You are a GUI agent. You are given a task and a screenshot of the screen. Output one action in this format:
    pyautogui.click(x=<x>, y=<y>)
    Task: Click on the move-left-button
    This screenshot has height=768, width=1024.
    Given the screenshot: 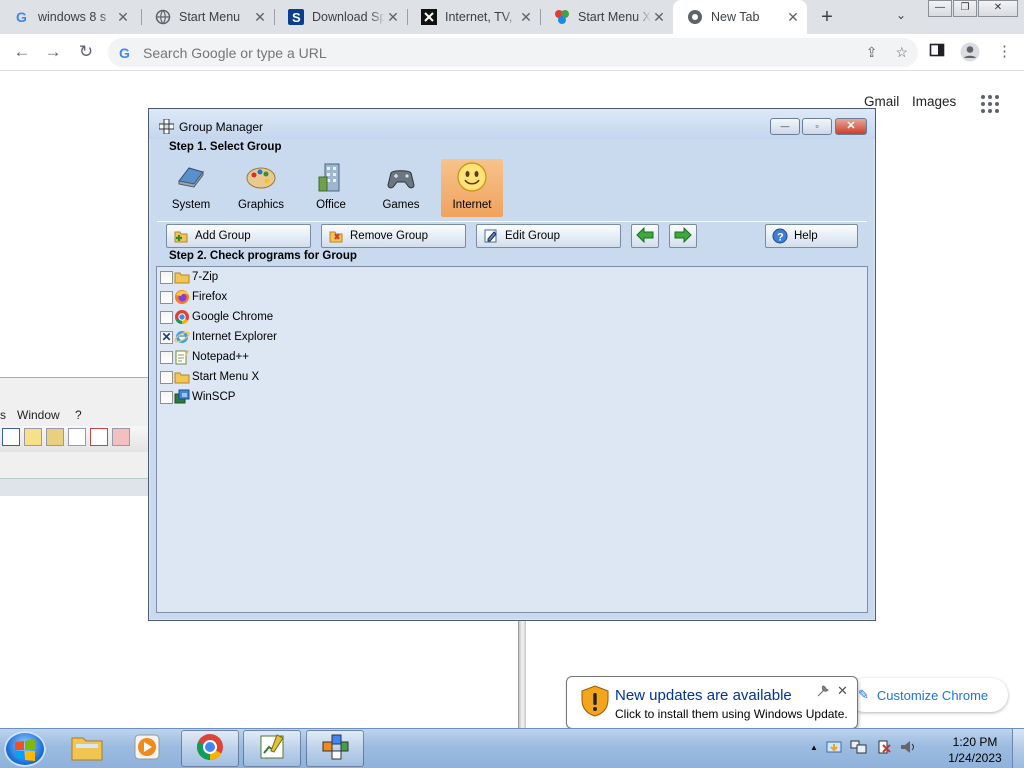 What is the action you would take?
    pyautogui.click(x=645, y=236)
    